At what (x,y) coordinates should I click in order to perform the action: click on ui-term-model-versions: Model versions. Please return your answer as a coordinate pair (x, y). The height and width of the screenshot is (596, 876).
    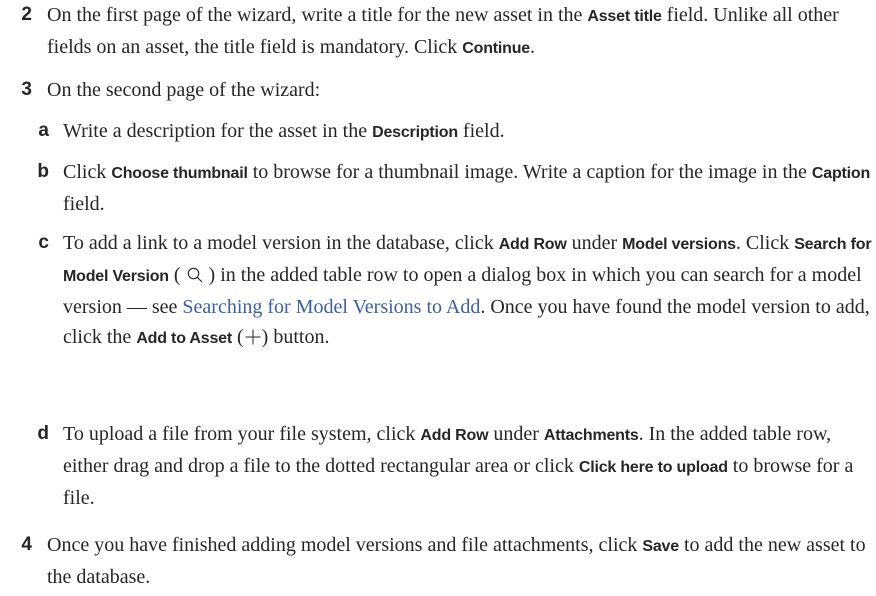
    Looking at the image, I should click on (679, 244).